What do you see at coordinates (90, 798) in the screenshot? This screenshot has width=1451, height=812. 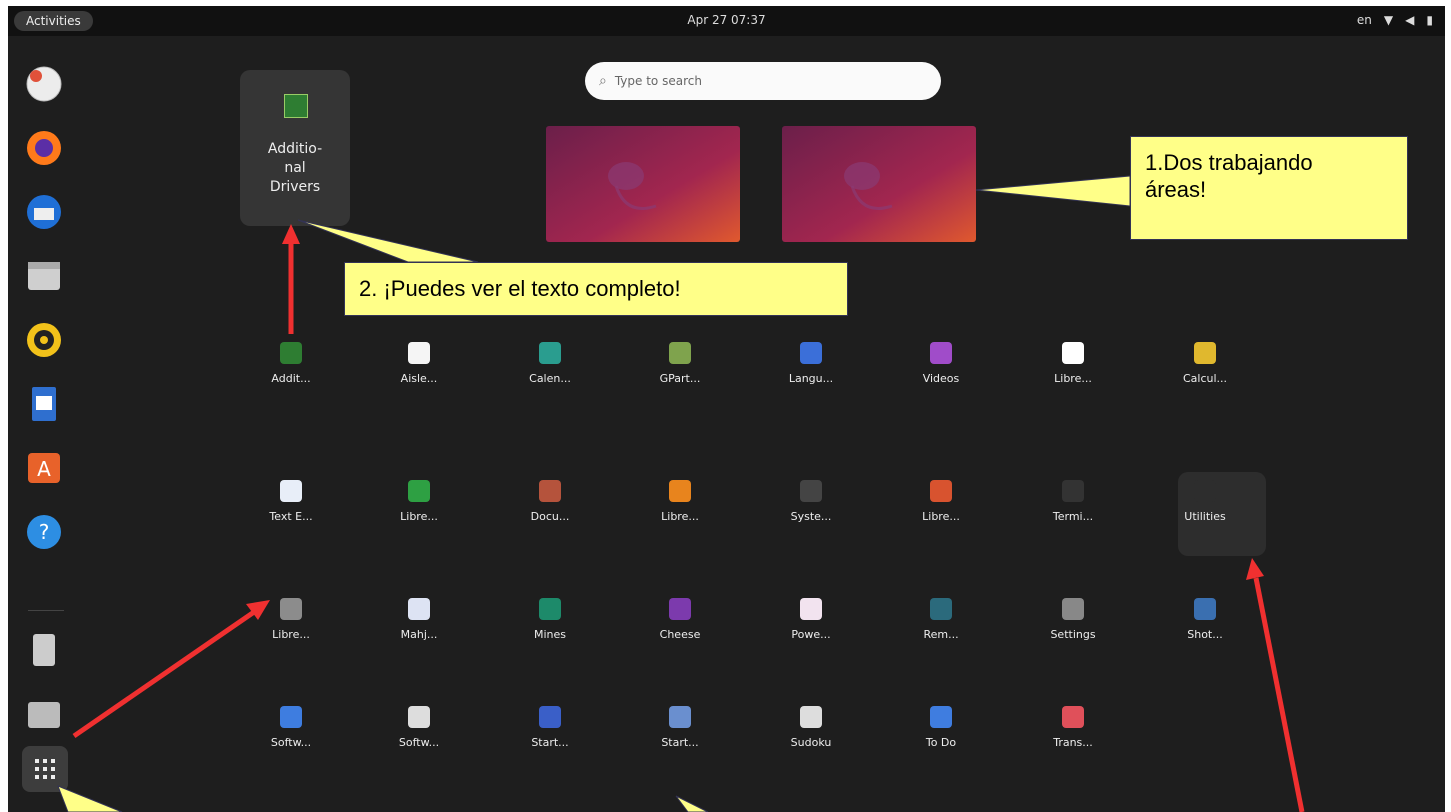 I see `callout-3-pointer` at bounding box center [90, 798].